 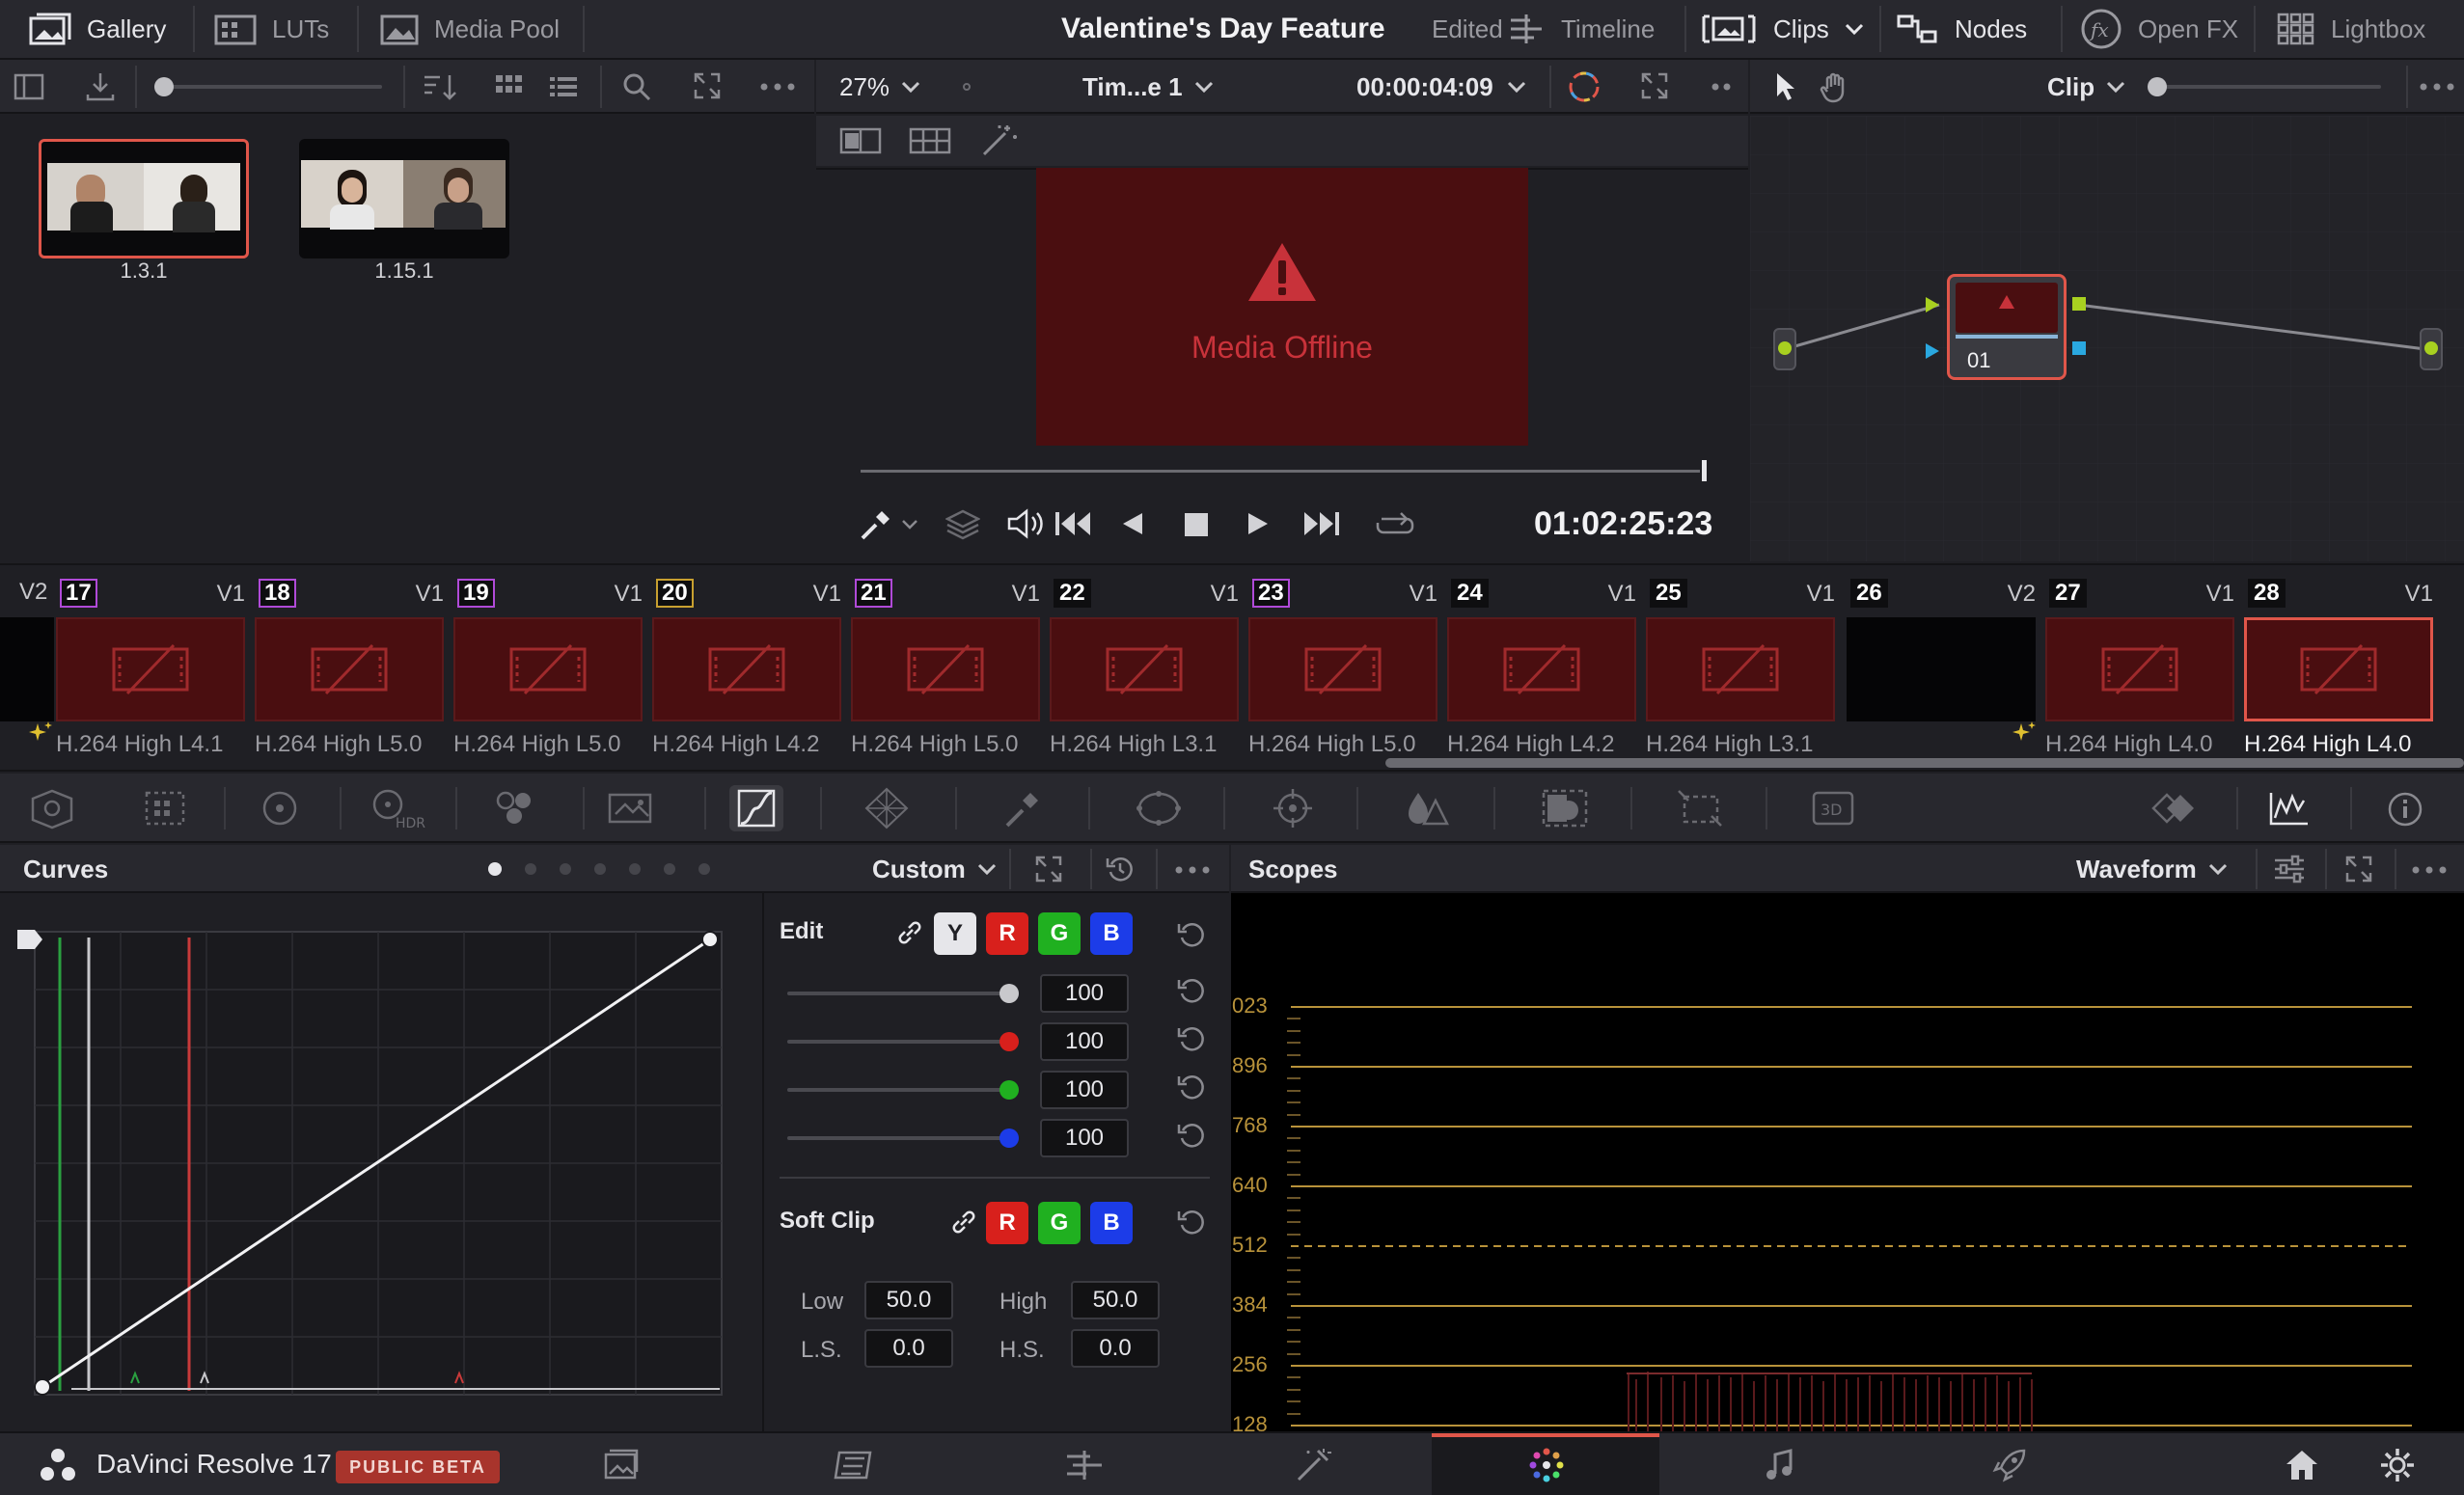 I want to click on soft-clip-g-button: G, so click(x=1059, y=1223).